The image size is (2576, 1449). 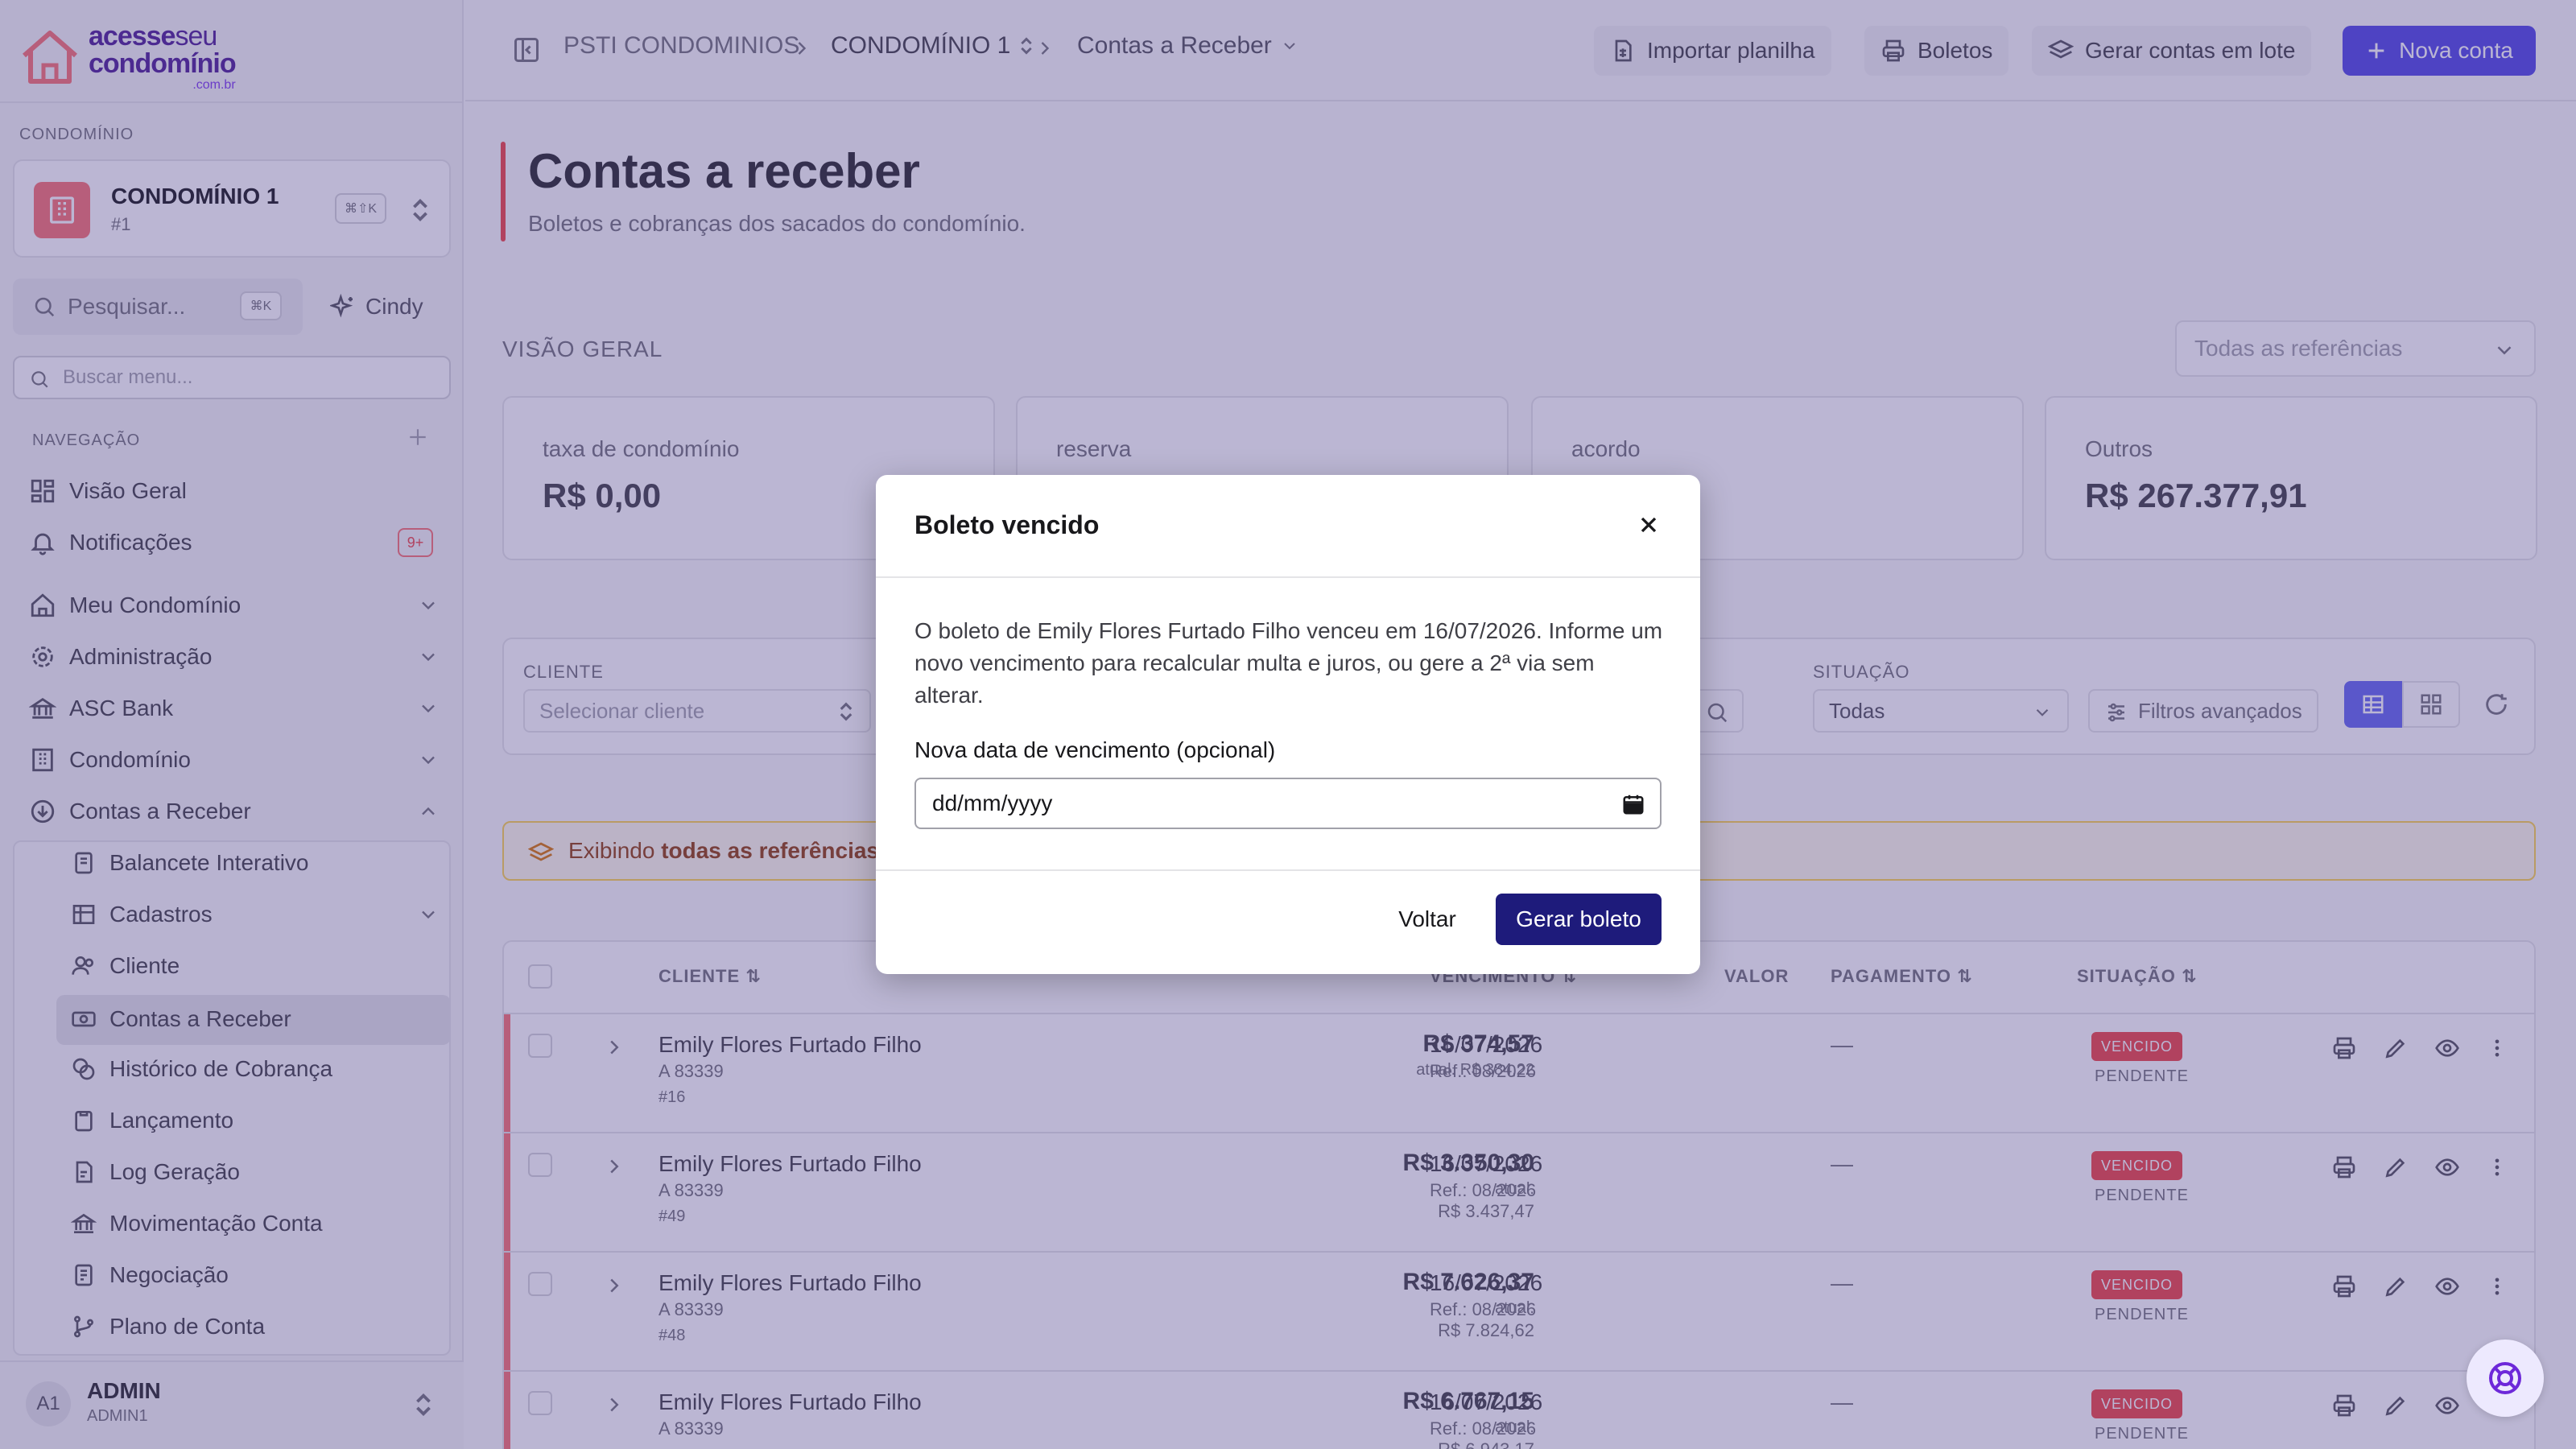 I want to click on back-button: Voltar, so click(x=1427, y=919).